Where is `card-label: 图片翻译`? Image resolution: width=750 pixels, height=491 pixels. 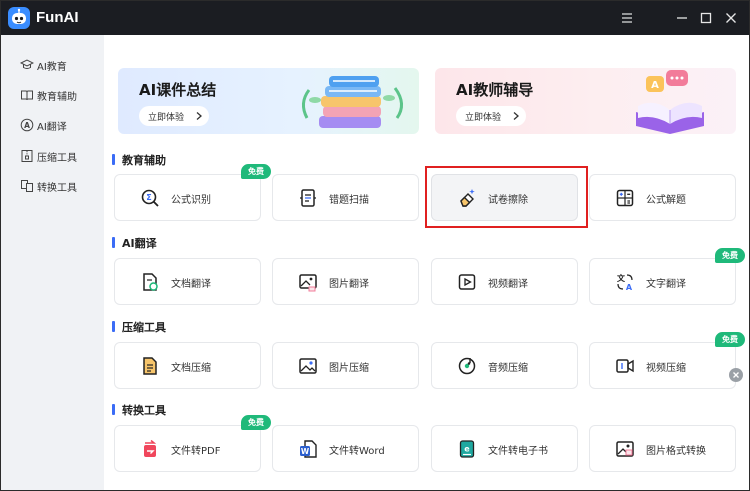 card-label: 图片翻译 is located at coordinates (349, 284).